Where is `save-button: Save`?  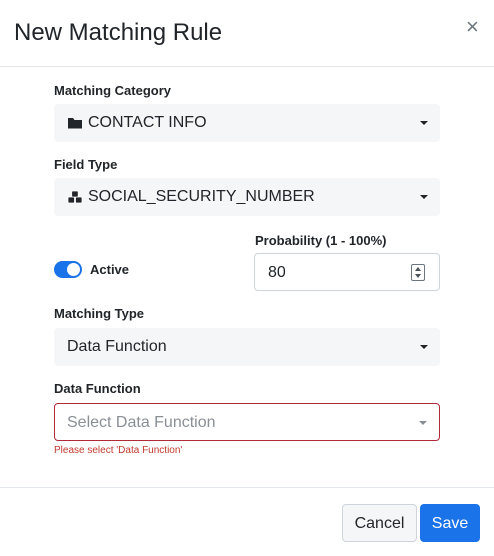
save-button: Save is located at coordinates (450, 523).